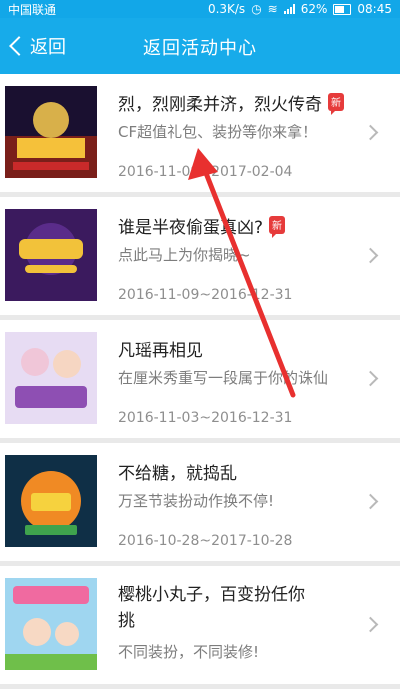  Describe the element at coordinates (205, 418) in the screenshot. I see `item-date: 2016-11-03~2016-12-31` at that location.